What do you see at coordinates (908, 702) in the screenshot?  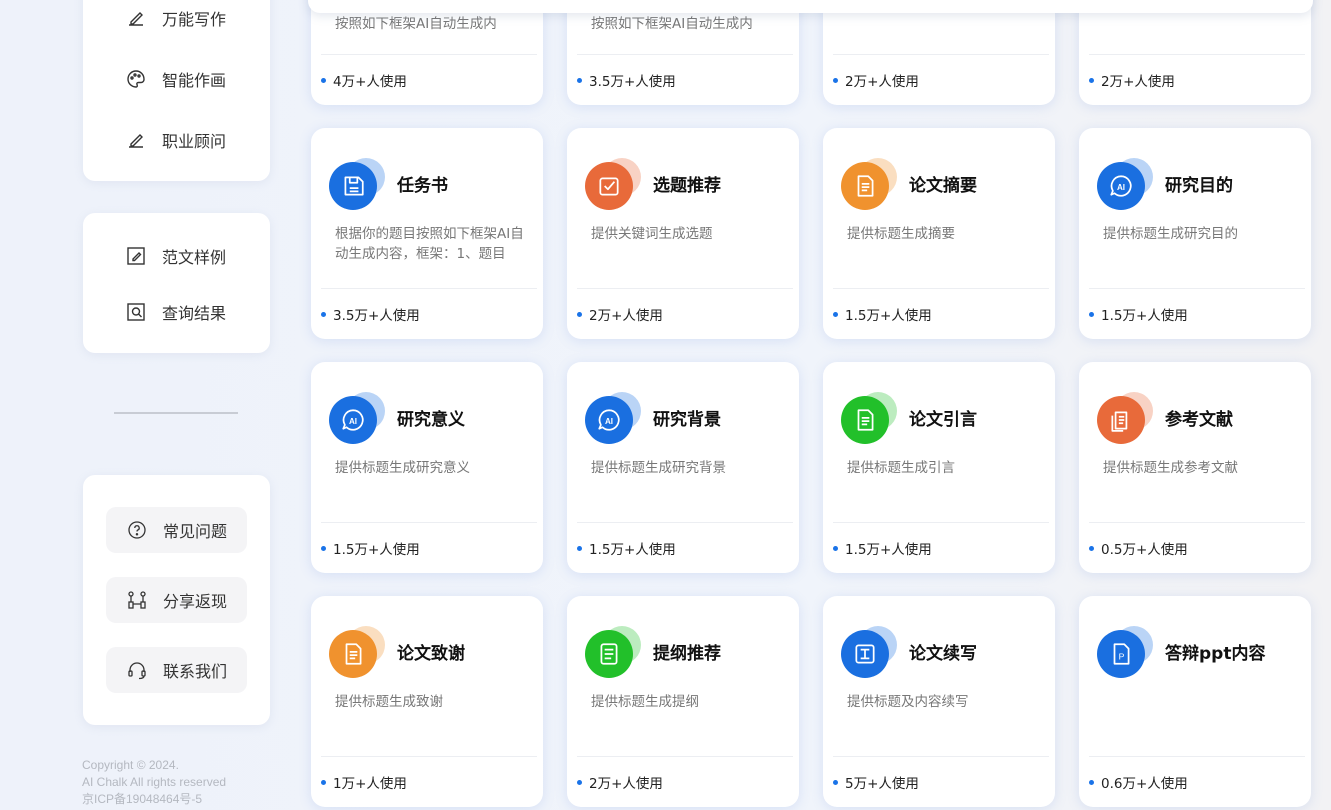 I see `tool-card-description: 提供标题及内容续写` at bounding box center [908, 702].